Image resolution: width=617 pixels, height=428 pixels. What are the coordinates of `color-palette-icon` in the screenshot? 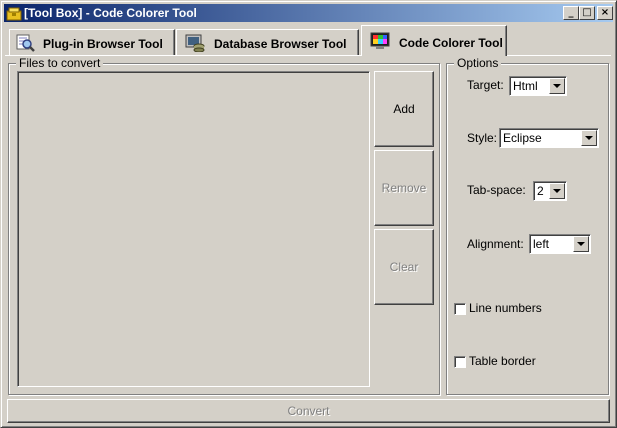 It's located at (380, 40).